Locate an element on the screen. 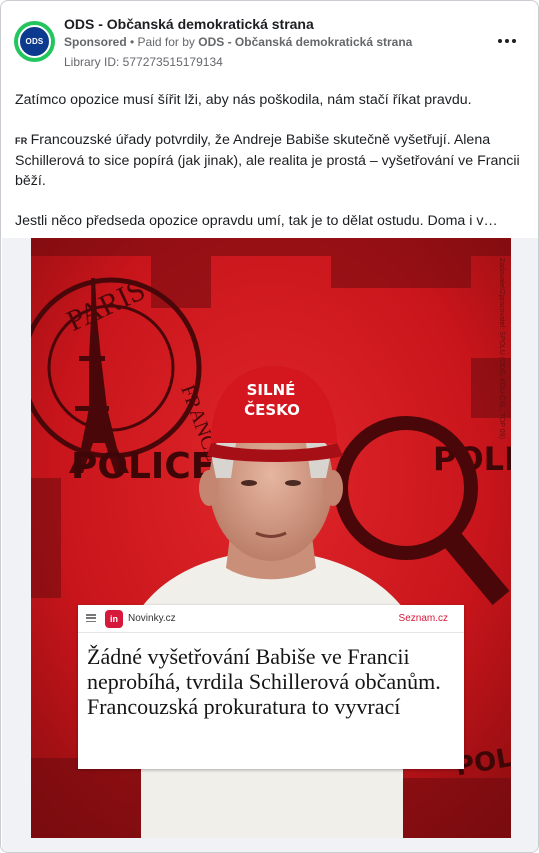 The height and width of the screenshot is (853, 539). partner-site-name: Seznam.cz is located at coordinates (423, 618).